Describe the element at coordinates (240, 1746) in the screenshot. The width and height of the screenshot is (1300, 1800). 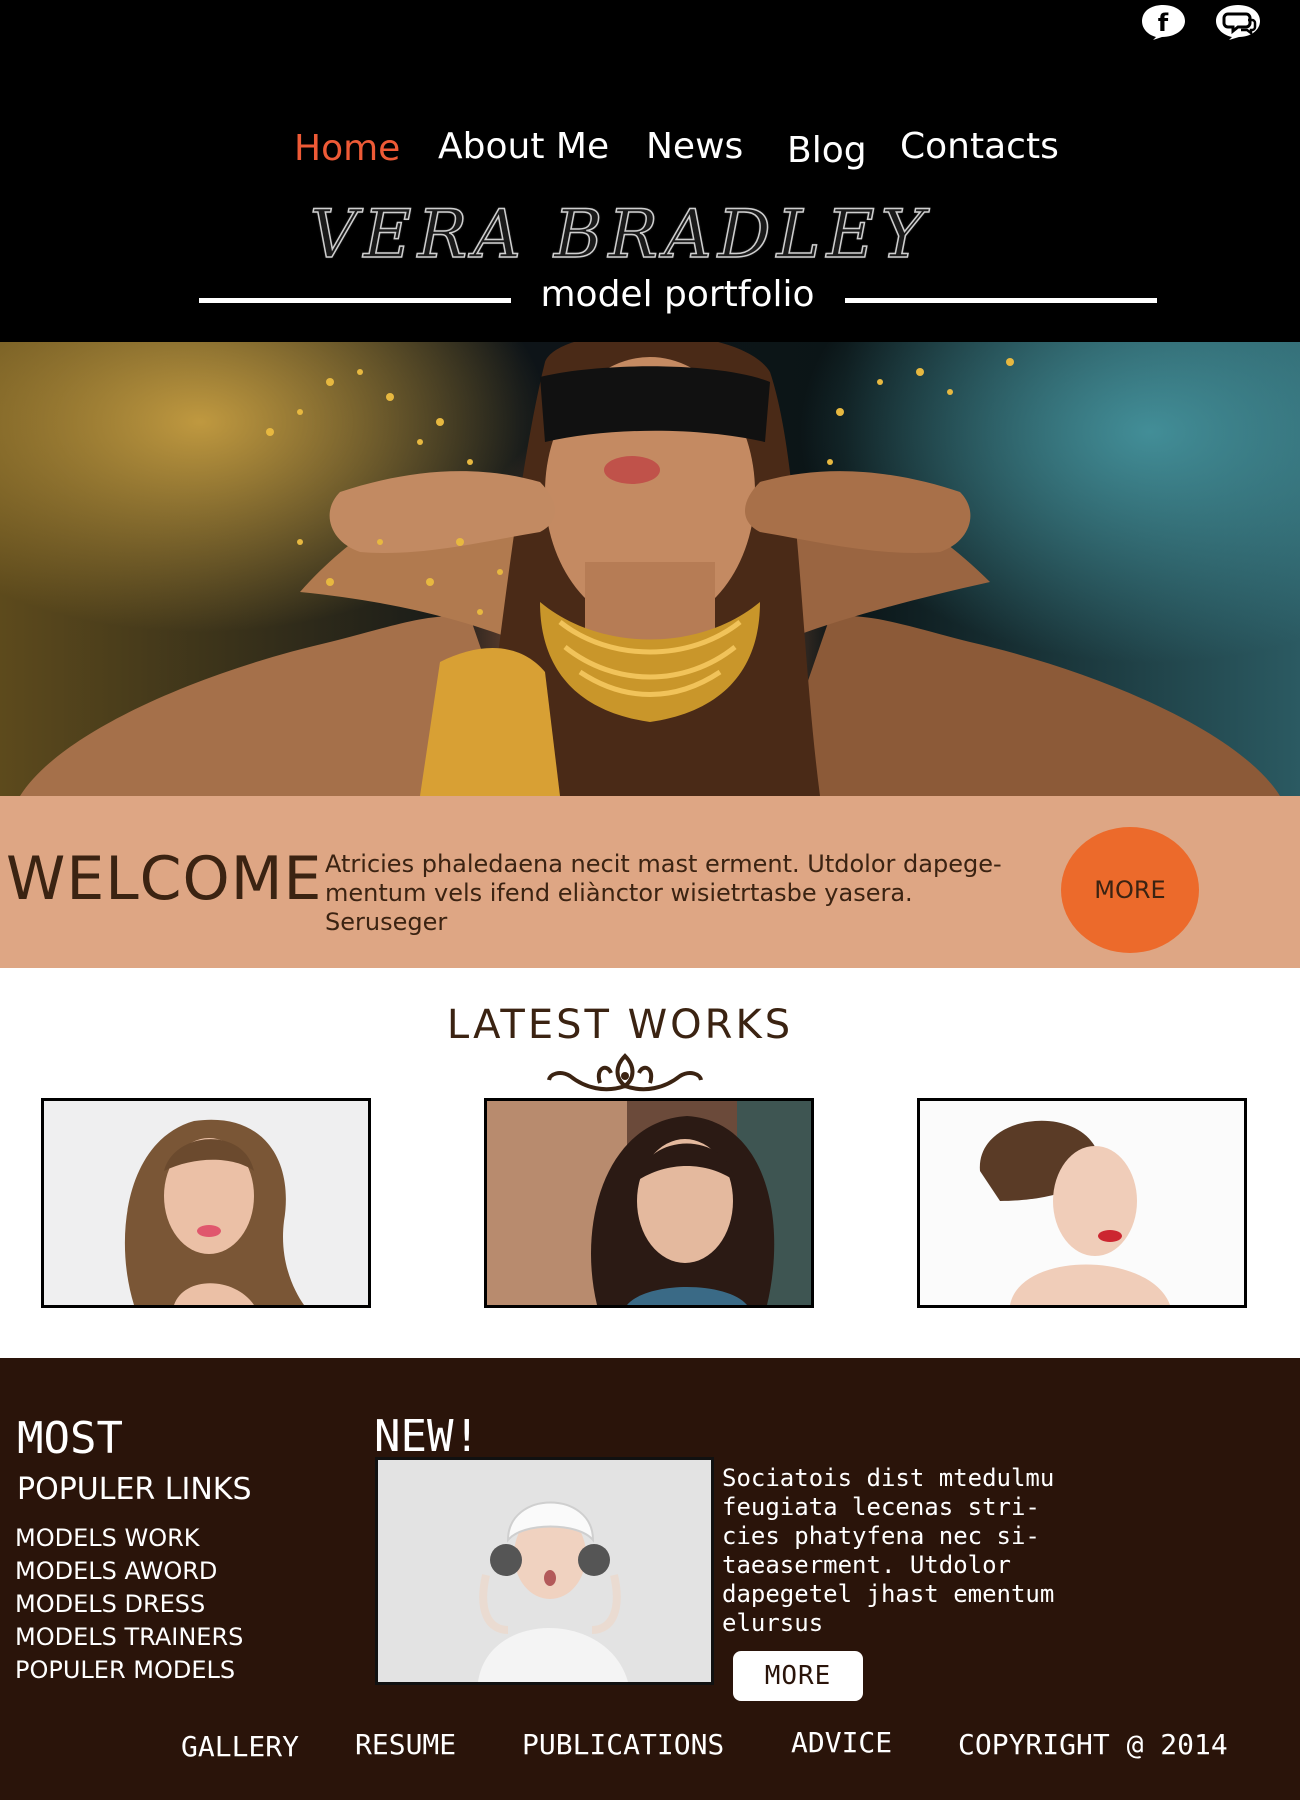
I see `bottom-nav-gallery: GALLERY` at that location.